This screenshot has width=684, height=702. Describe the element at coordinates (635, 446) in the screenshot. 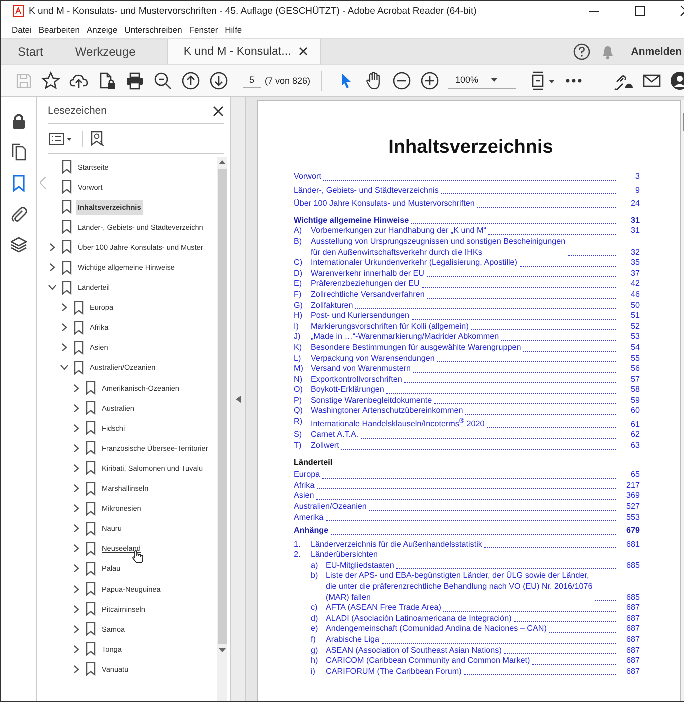

I see `page-number: 63` at that location.